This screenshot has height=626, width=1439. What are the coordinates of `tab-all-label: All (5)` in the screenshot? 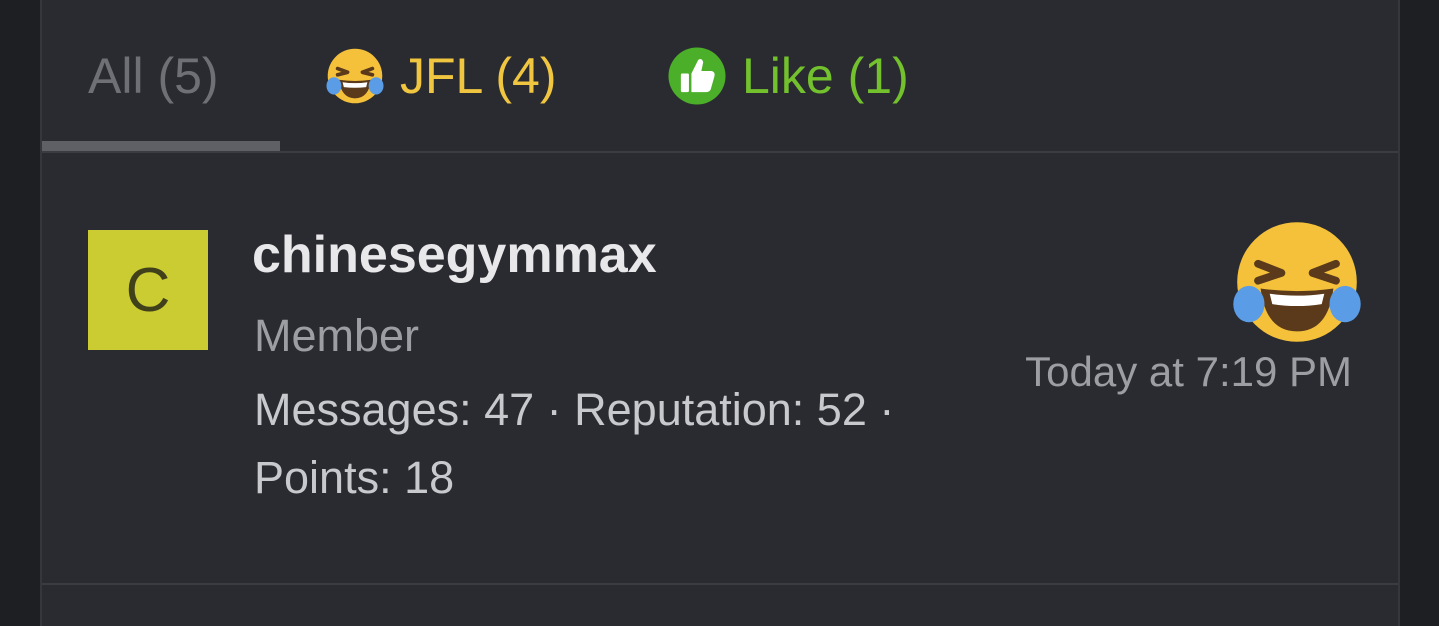 It's located at (153, 76).